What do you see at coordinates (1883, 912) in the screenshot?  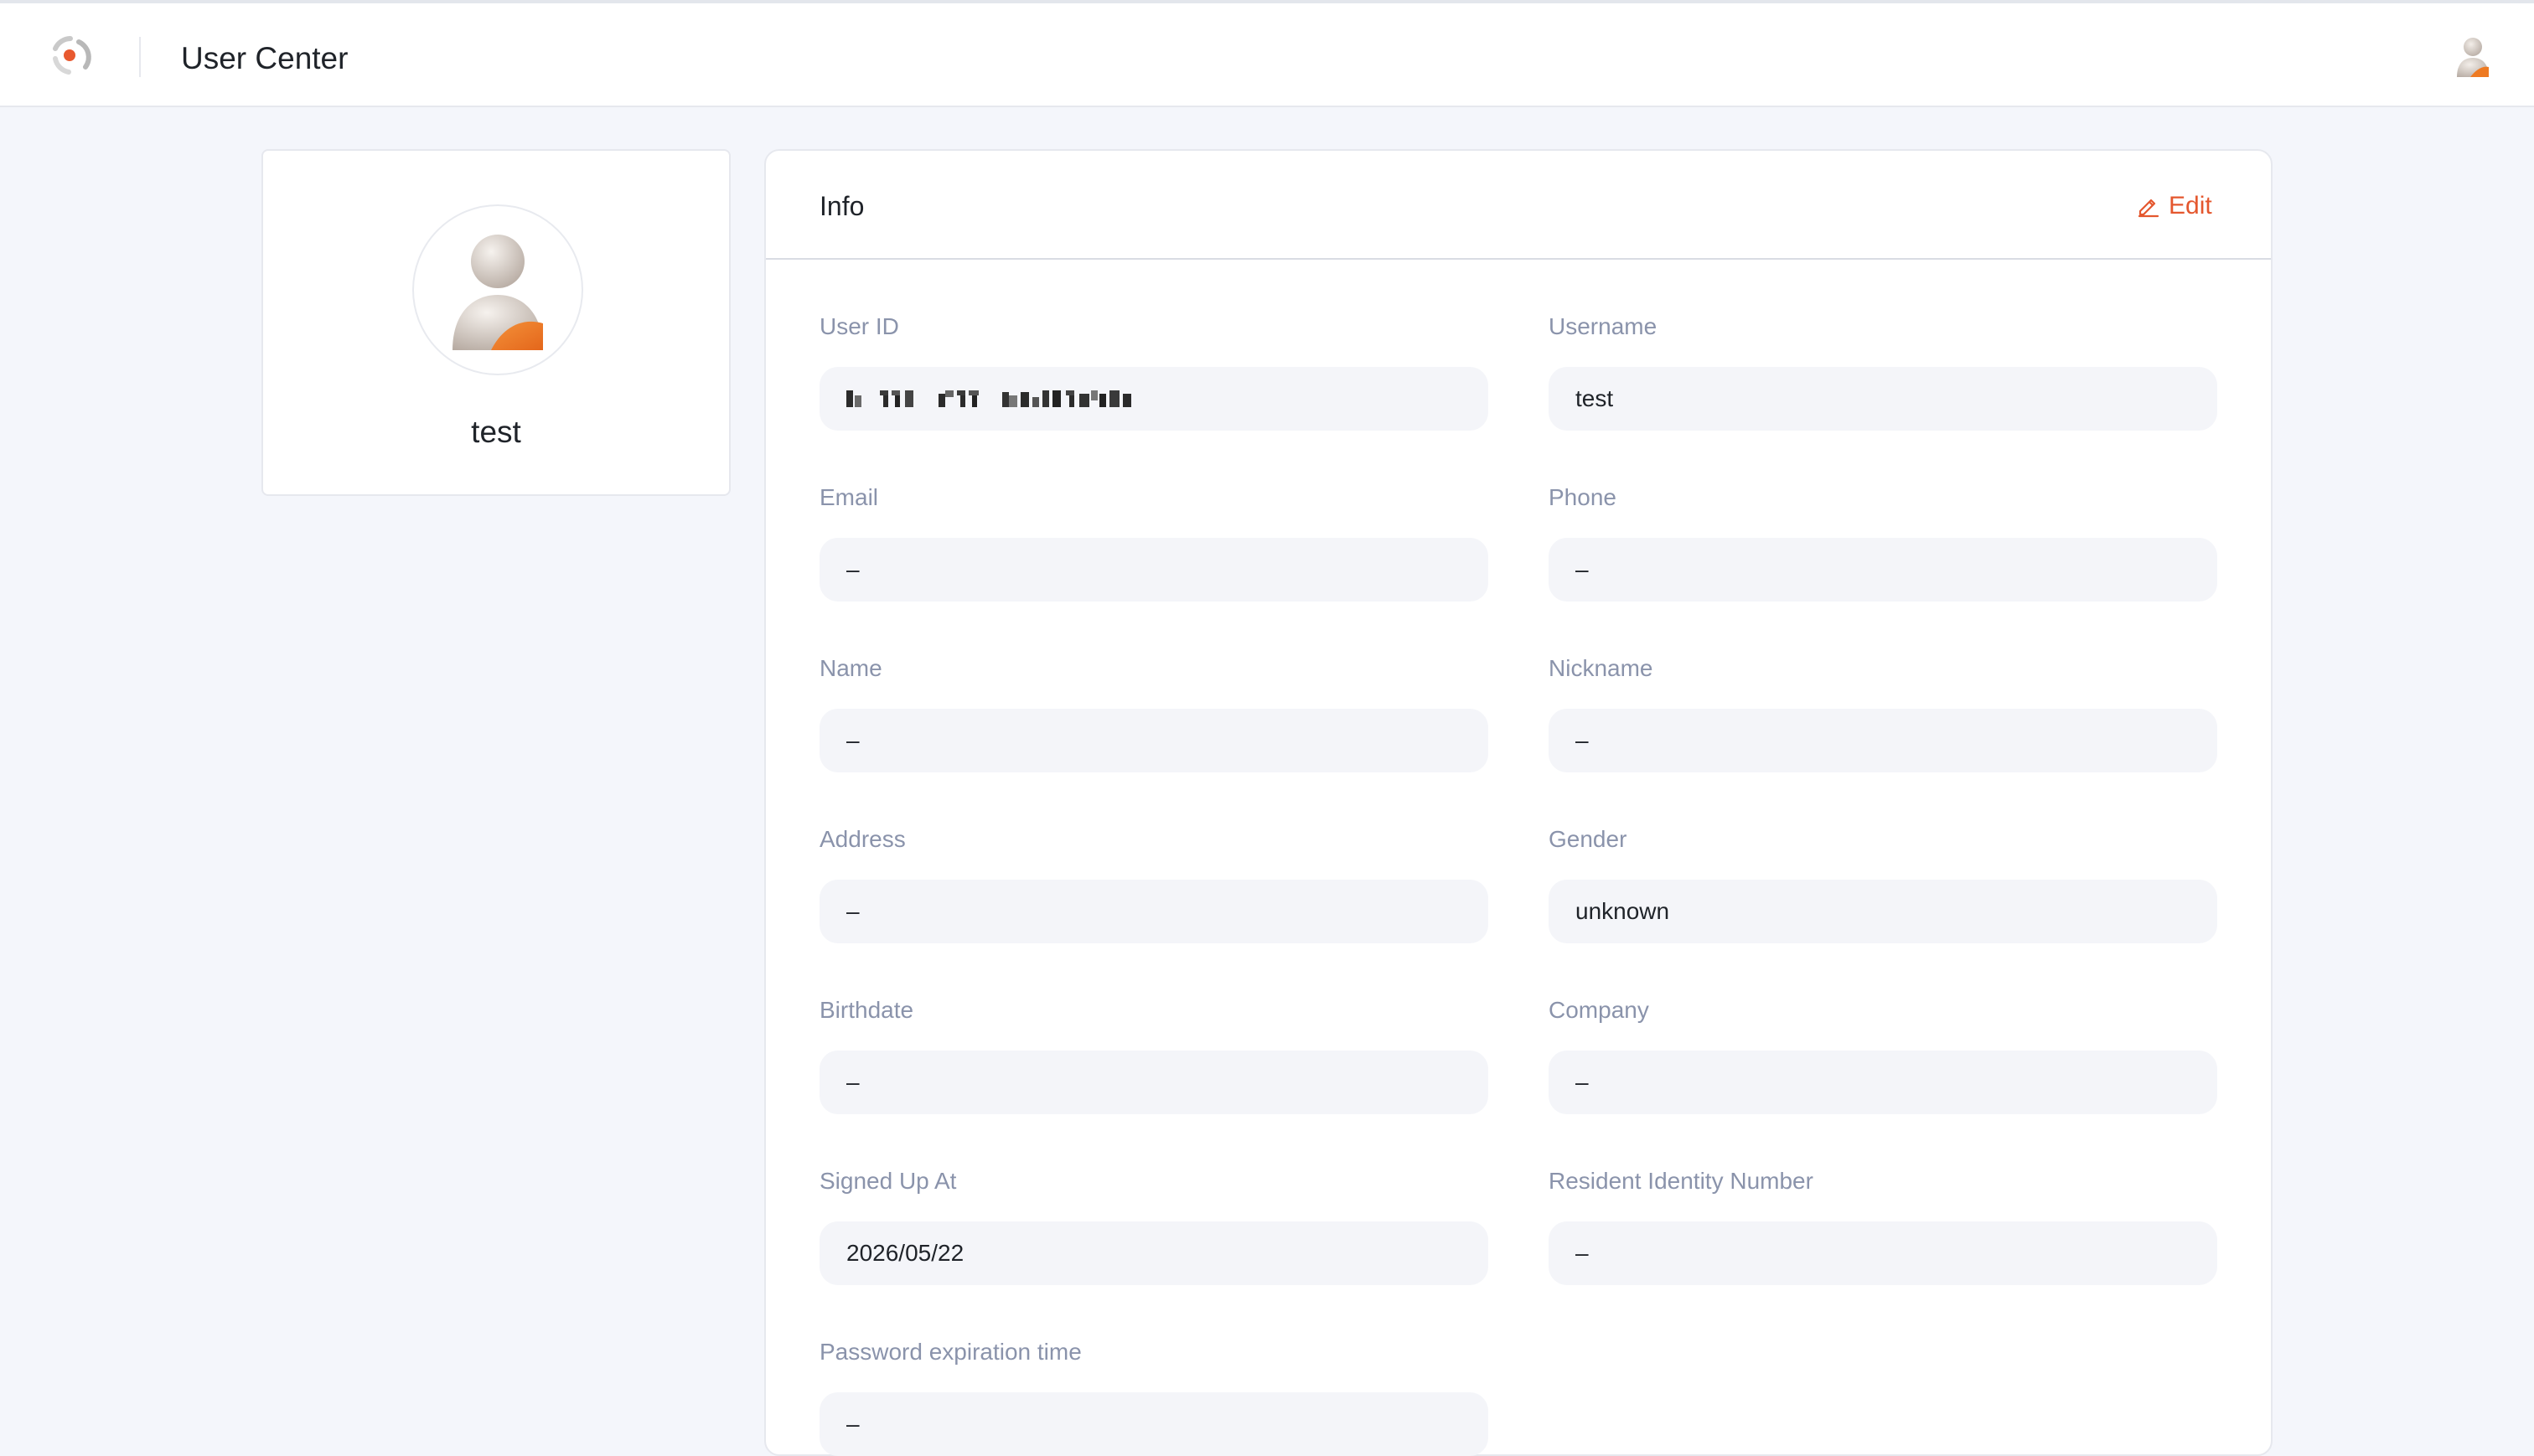 I see `gender-field: unknown` at bounding box center [1883, 912].